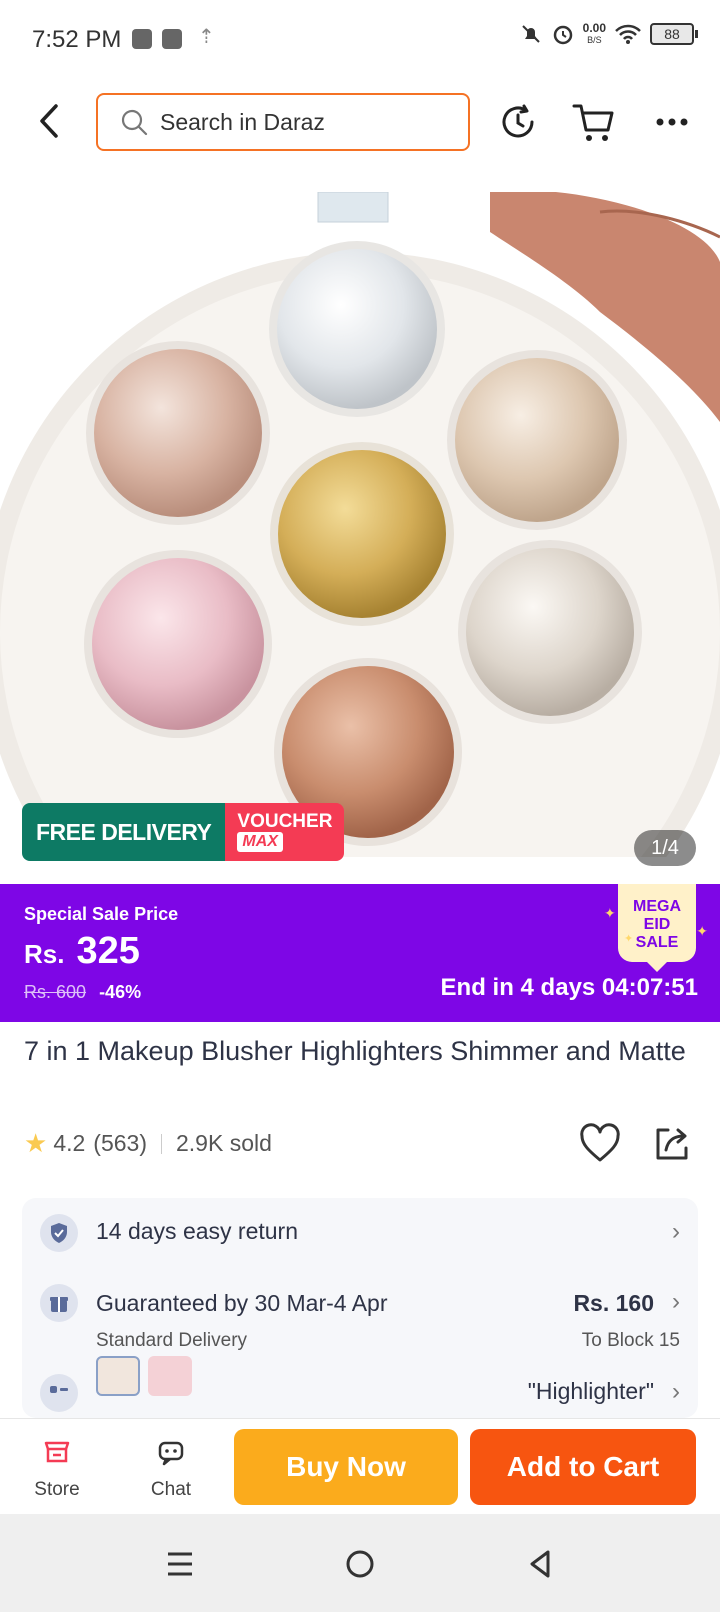  What do you see at coordinates (242, 121) in the screenshot?
I see `search-placeholder: Search in Daraz` at bounding box center [242, 121].